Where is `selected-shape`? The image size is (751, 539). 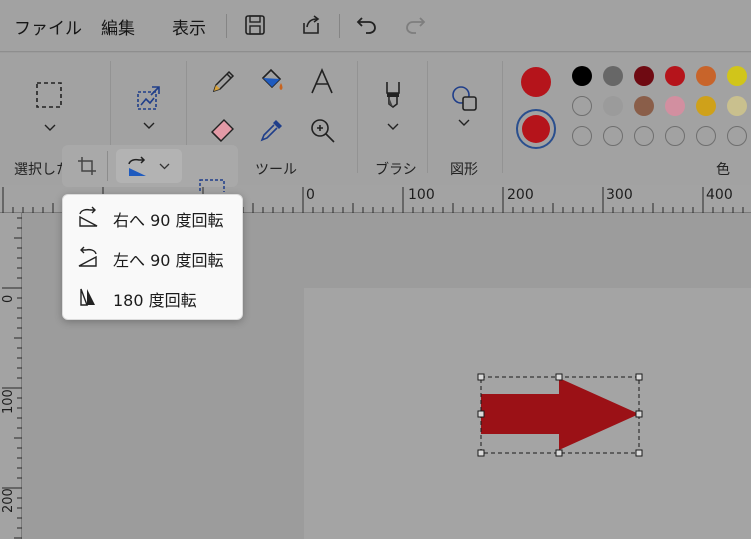 selected-shape is located at coordinates (560, 415).